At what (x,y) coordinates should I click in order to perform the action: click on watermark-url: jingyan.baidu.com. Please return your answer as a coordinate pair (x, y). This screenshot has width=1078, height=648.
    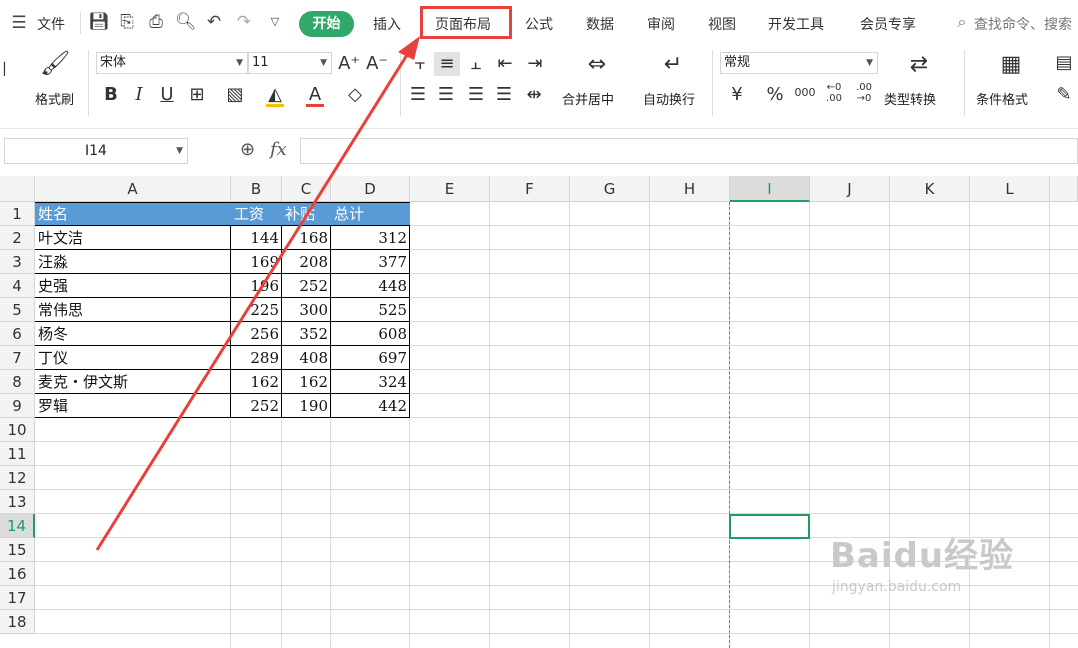
    Looking at the image, I should click on (897, 587).